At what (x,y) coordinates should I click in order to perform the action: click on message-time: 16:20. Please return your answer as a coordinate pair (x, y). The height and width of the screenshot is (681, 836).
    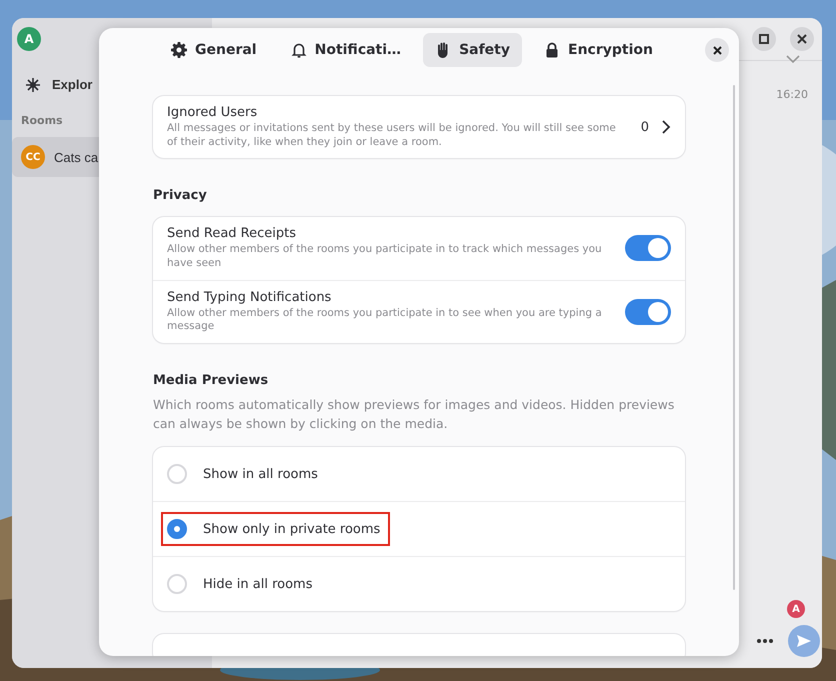
    Looking at the image, I should click on (792, 94).